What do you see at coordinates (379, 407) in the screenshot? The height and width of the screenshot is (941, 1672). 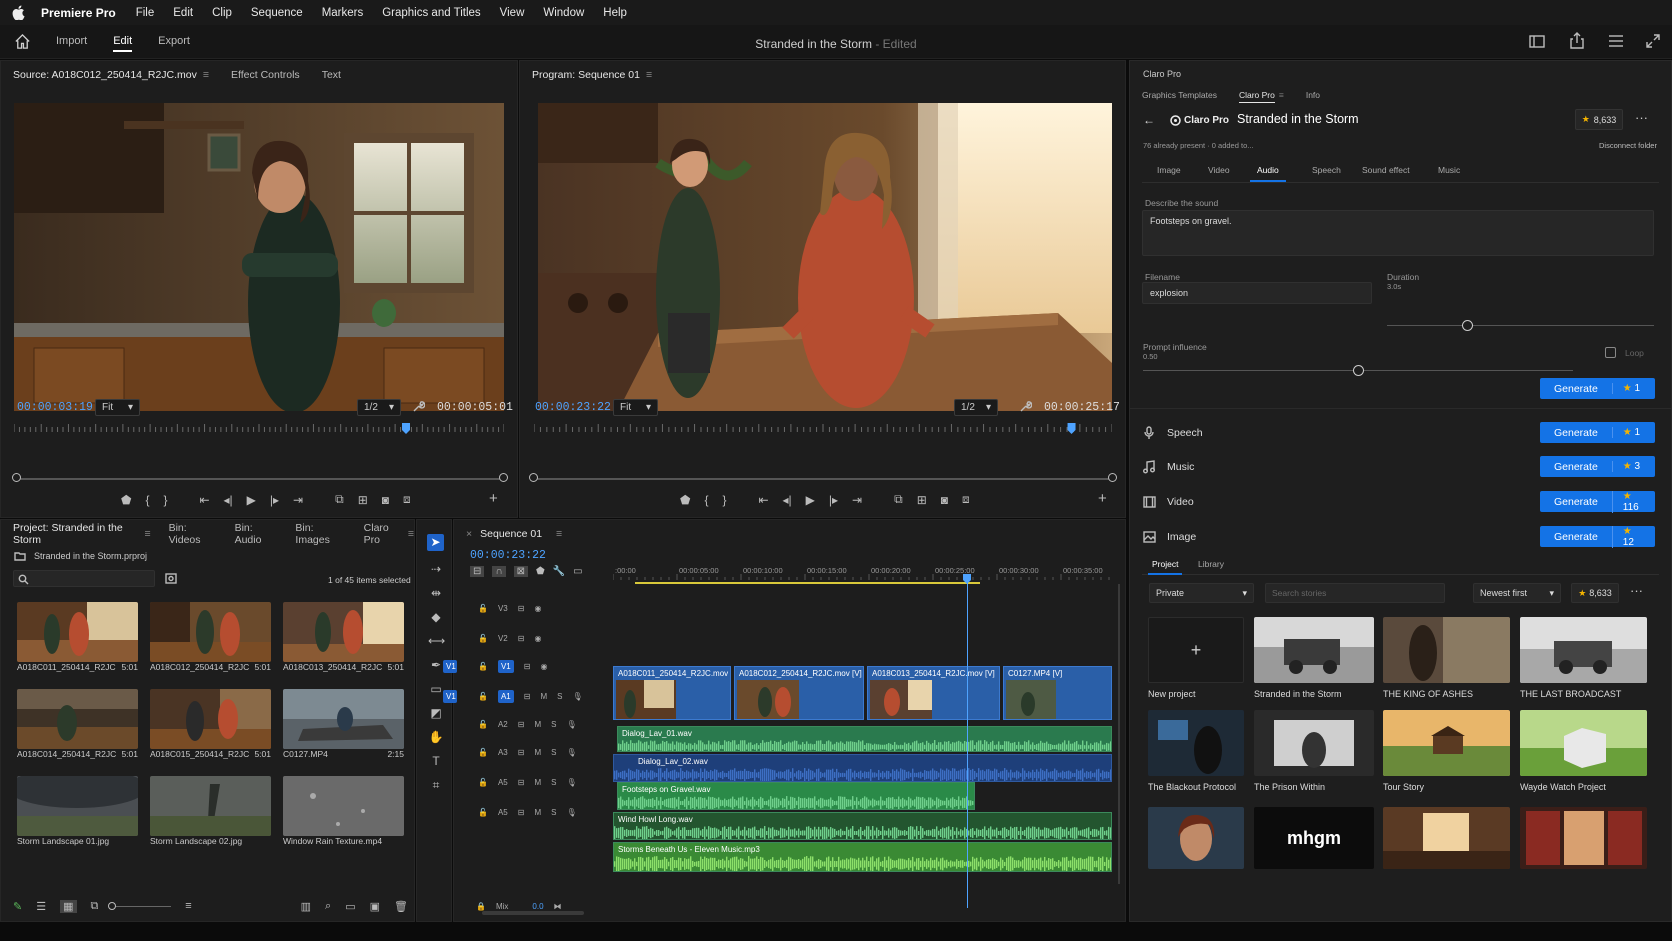 I see `source-resolution-dropdown: 1/2 ▾` at bounding box center [379, 407].